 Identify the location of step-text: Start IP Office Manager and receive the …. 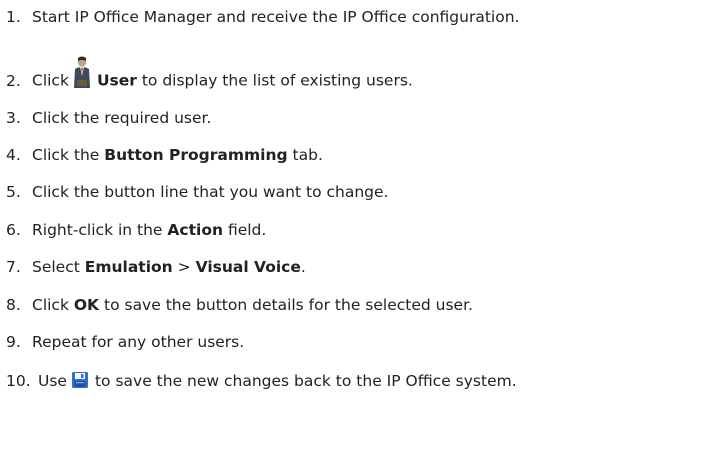
(276, 17).